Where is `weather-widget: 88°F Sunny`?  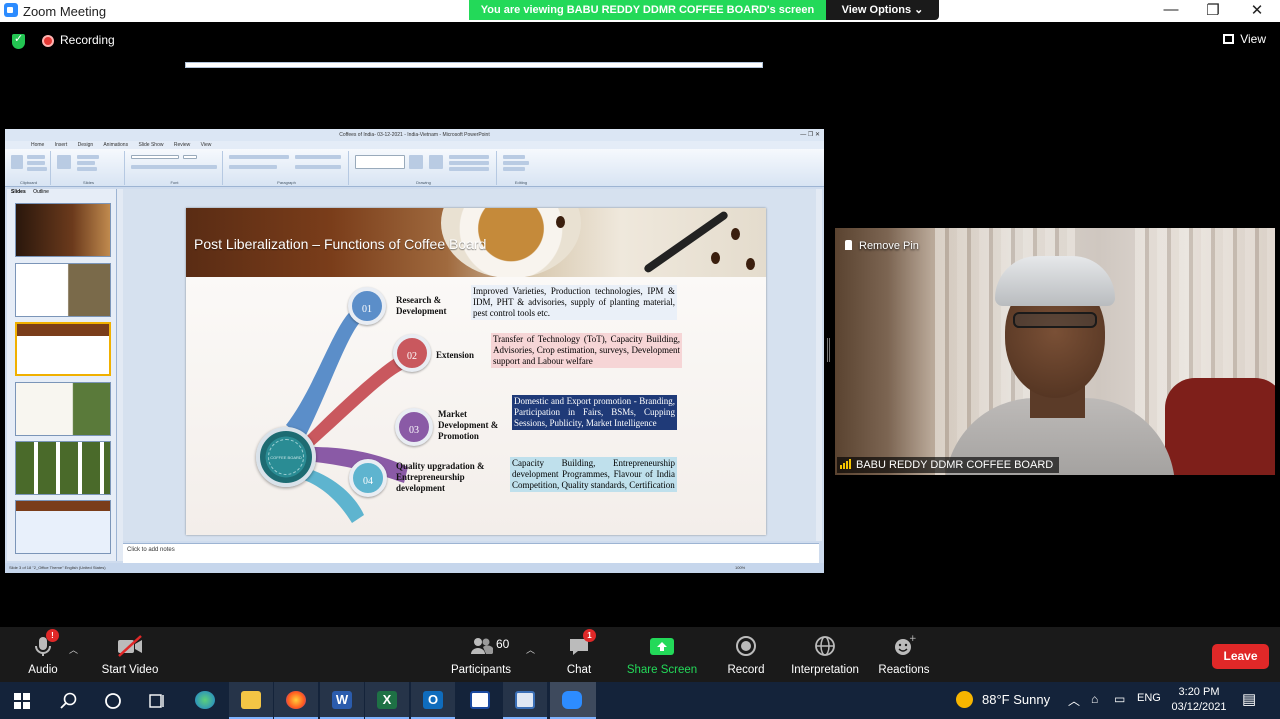
weather-widget: 88°F Sunny is located at coordinates (1003, 699).